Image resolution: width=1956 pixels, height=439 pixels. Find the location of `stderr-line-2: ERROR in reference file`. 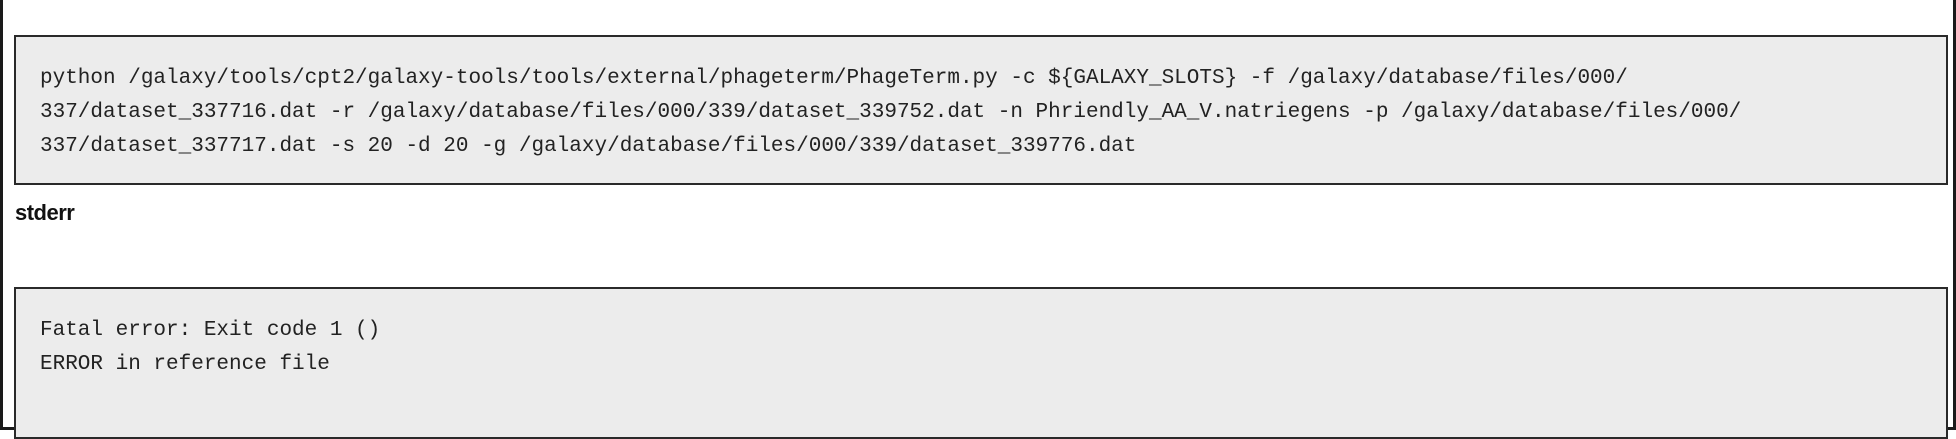

stderr-line-2: ERROR in reference file is located at coordinates (185, 364).